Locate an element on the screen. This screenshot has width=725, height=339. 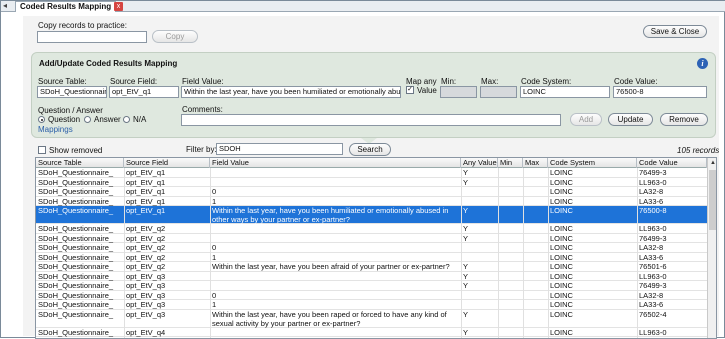
add-button: Add is located at coordinates (586, 119).